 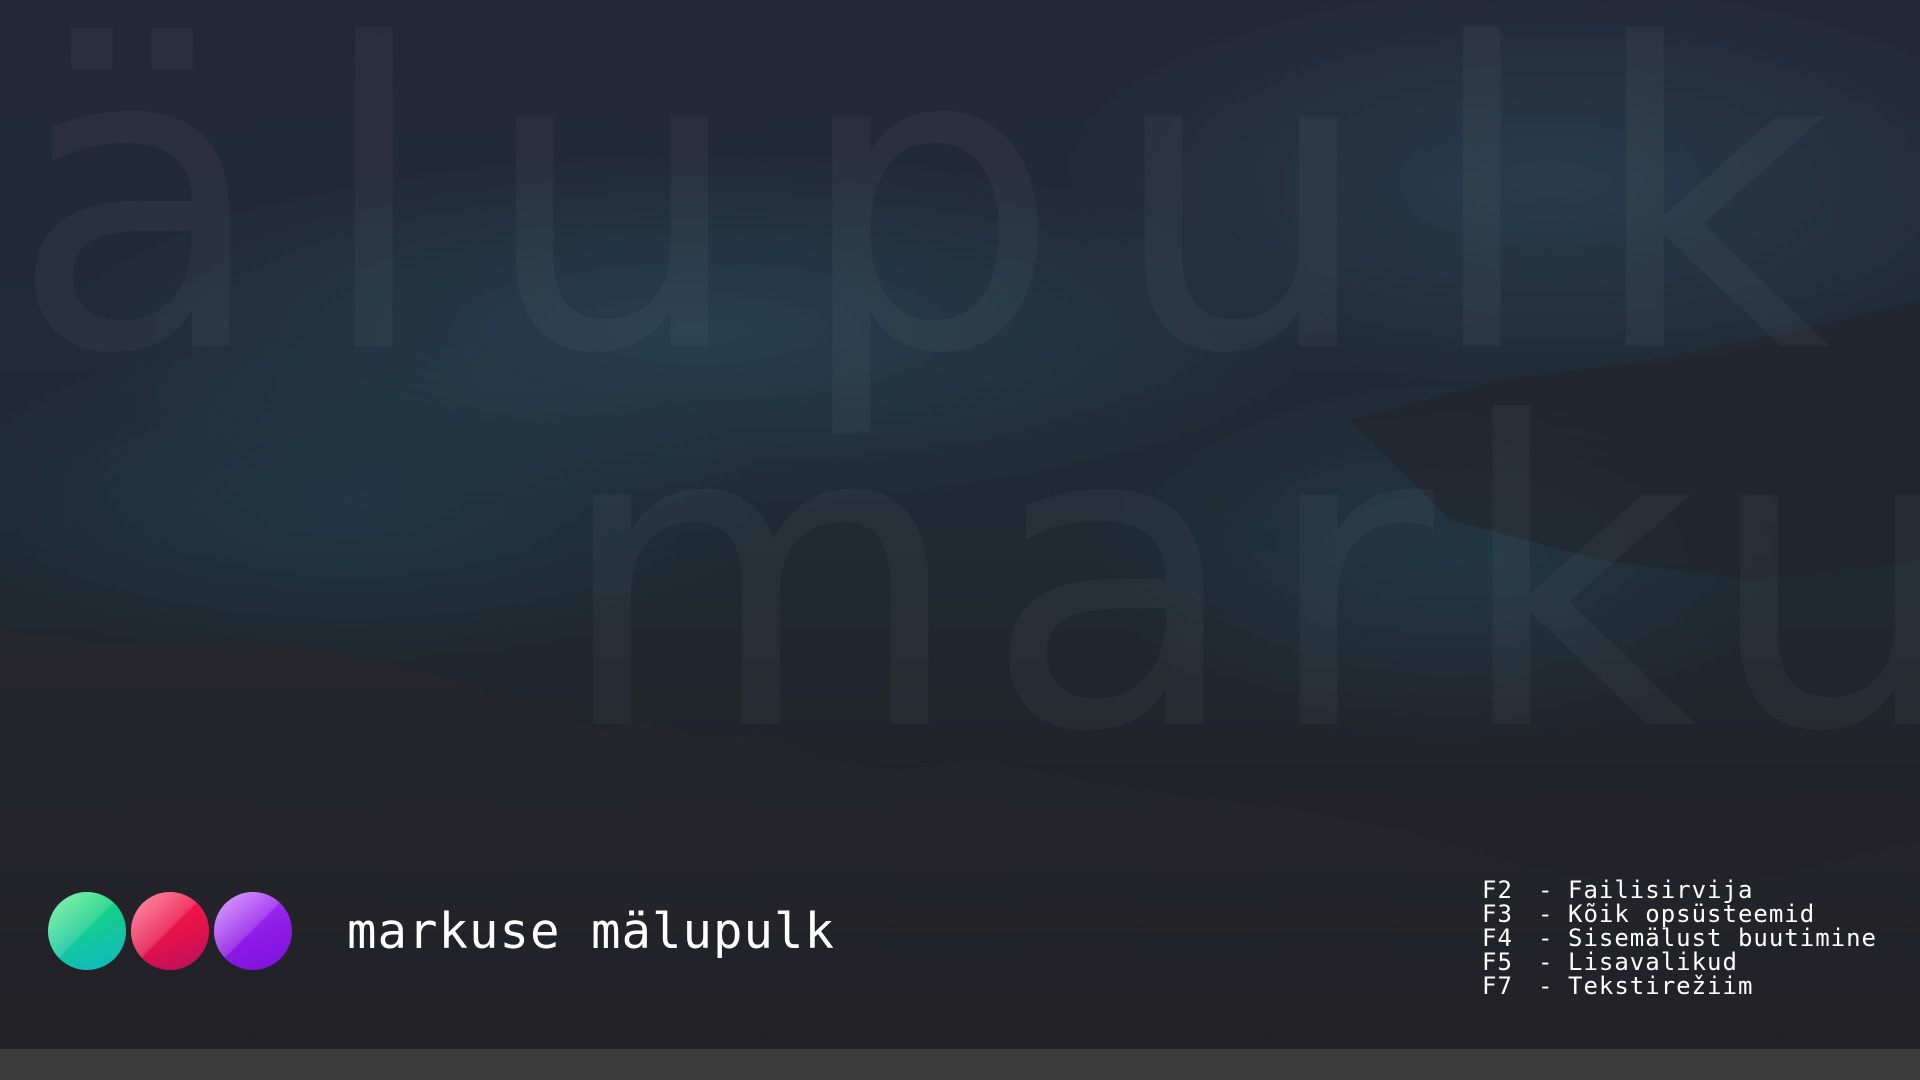 What do you see at coordinates (1497, 962) in the screenshot?
I see `menu-key: F5` at bounding box center [1497, 962].